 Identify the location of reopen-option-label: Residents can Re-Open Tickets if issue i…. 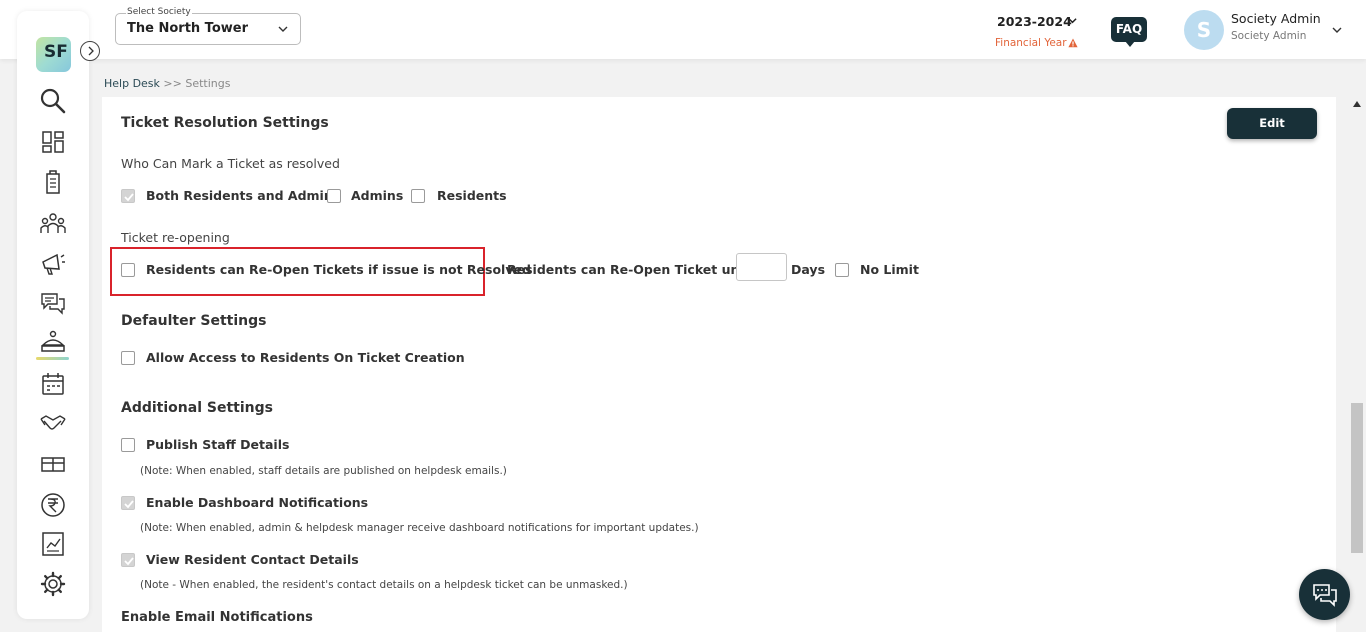
(338, 269).